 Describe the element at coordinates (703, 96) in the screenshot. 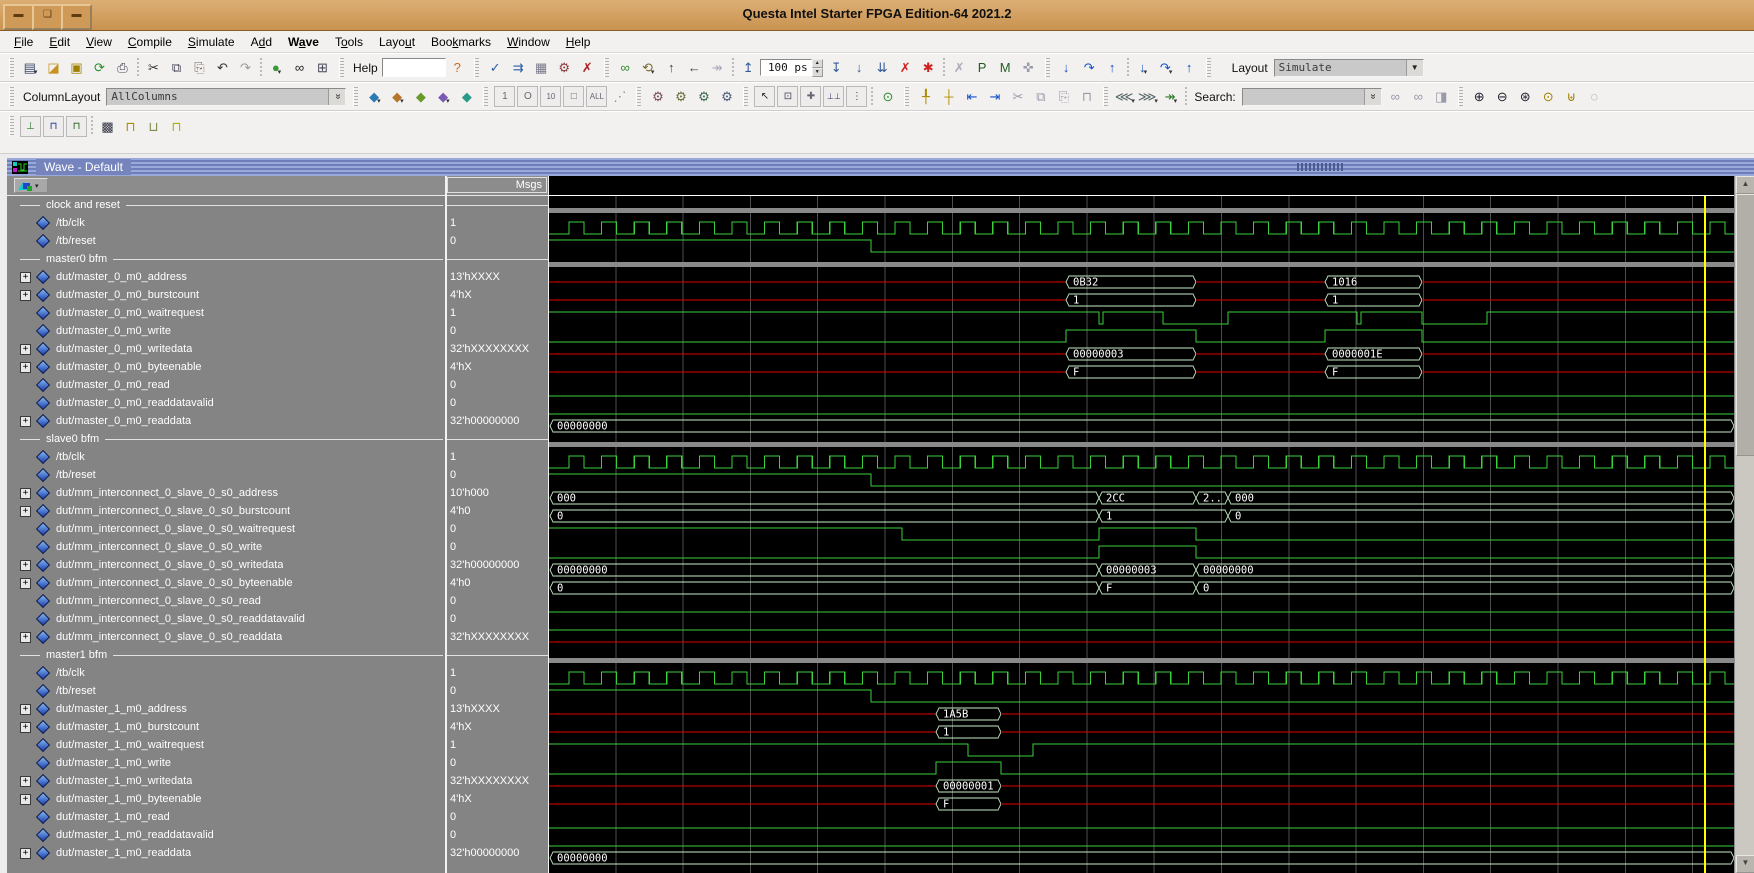

I see `wave-preferences-icon: ⚙` at that location.